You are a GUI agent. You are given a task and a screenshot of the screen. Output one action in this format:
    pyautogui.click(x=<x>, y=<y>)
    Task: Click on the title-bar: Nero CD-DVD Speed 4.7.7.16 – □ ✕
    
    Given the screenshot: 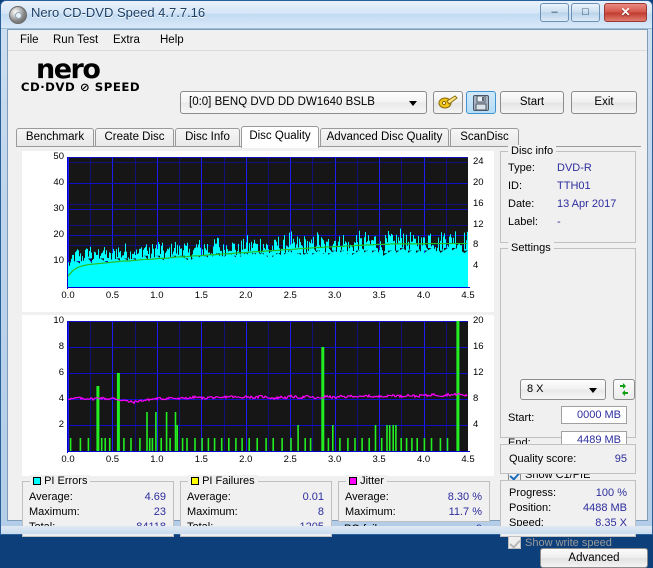 What is the action you would take?
    pyautogui.click(x=326, y=15)
    